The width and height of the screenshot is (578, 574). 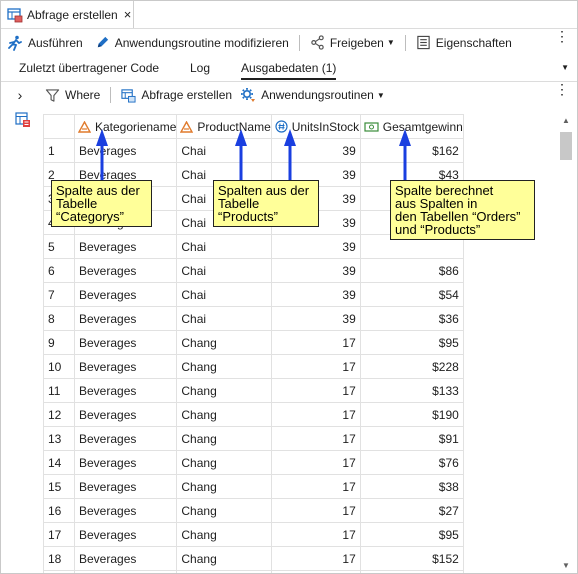 I want to click on cell-gesamtgewinn: $190, so click(x=412, y=414).